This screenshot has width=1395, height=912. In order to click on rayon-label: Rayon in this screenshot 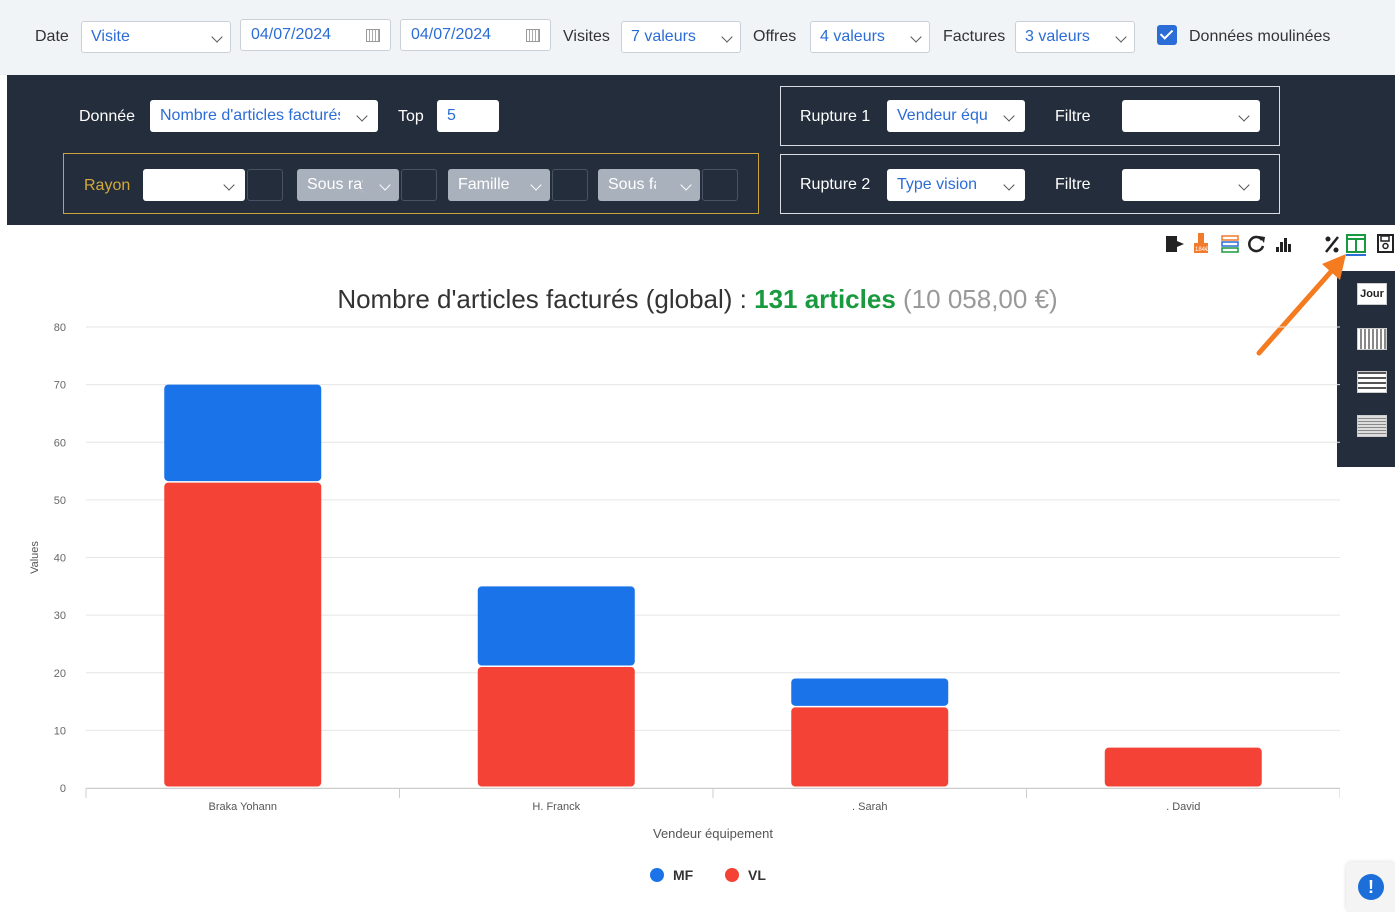, I will do `click(107, 185)`.